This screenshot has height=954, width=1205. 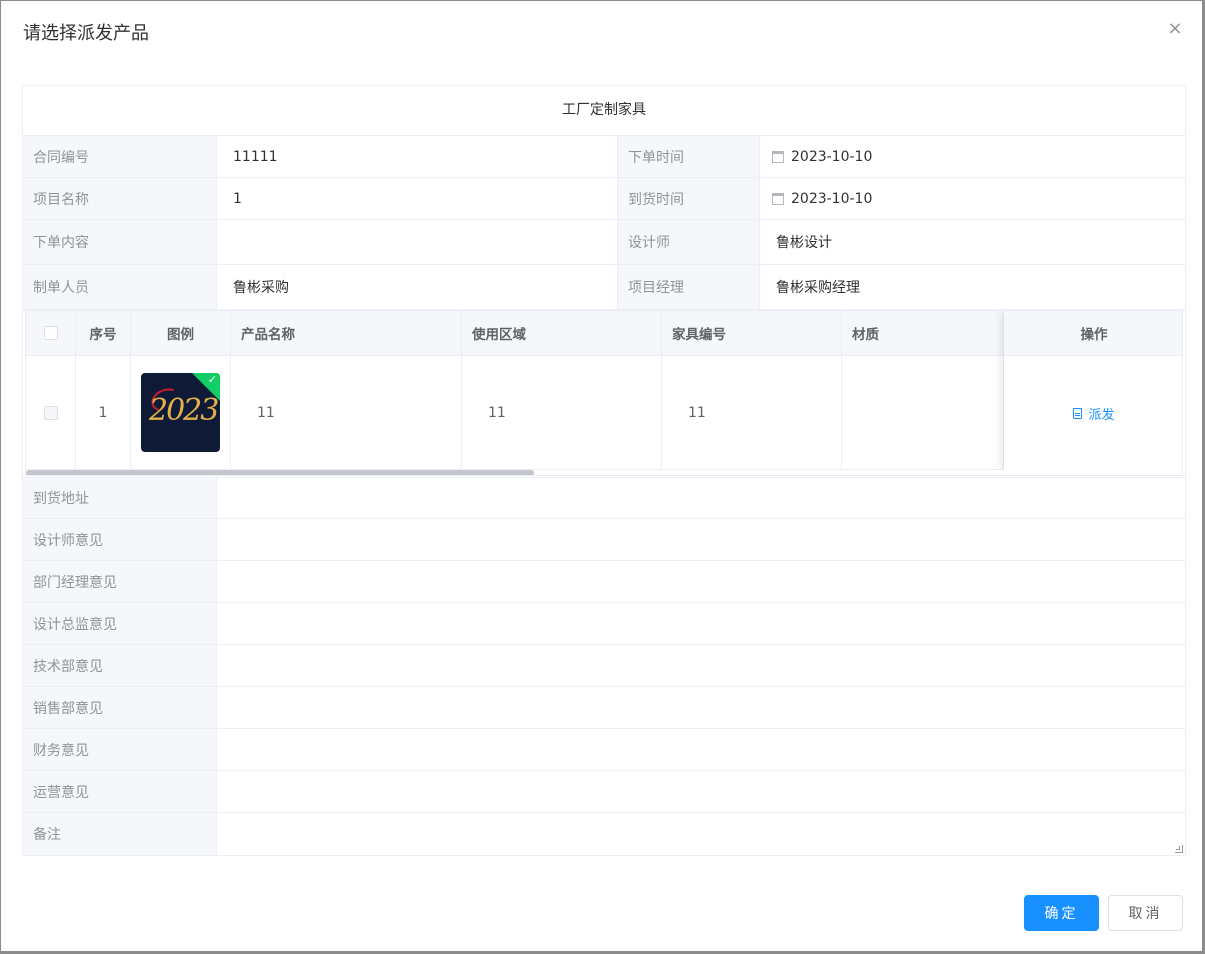 I want to click on cell-area: 11, so click(x=562, y=412).